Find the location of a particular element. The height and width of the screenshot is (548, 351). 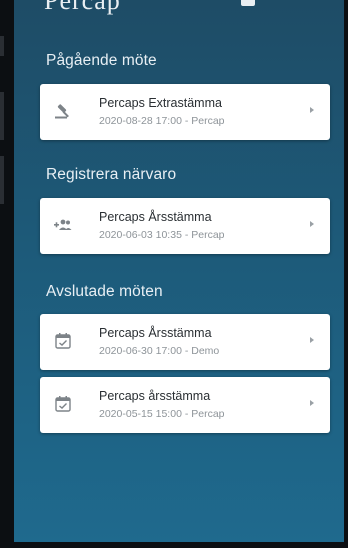

meeting-meta: 2020-06-30 17:00 - Demo is located at coordinates (159, 351).